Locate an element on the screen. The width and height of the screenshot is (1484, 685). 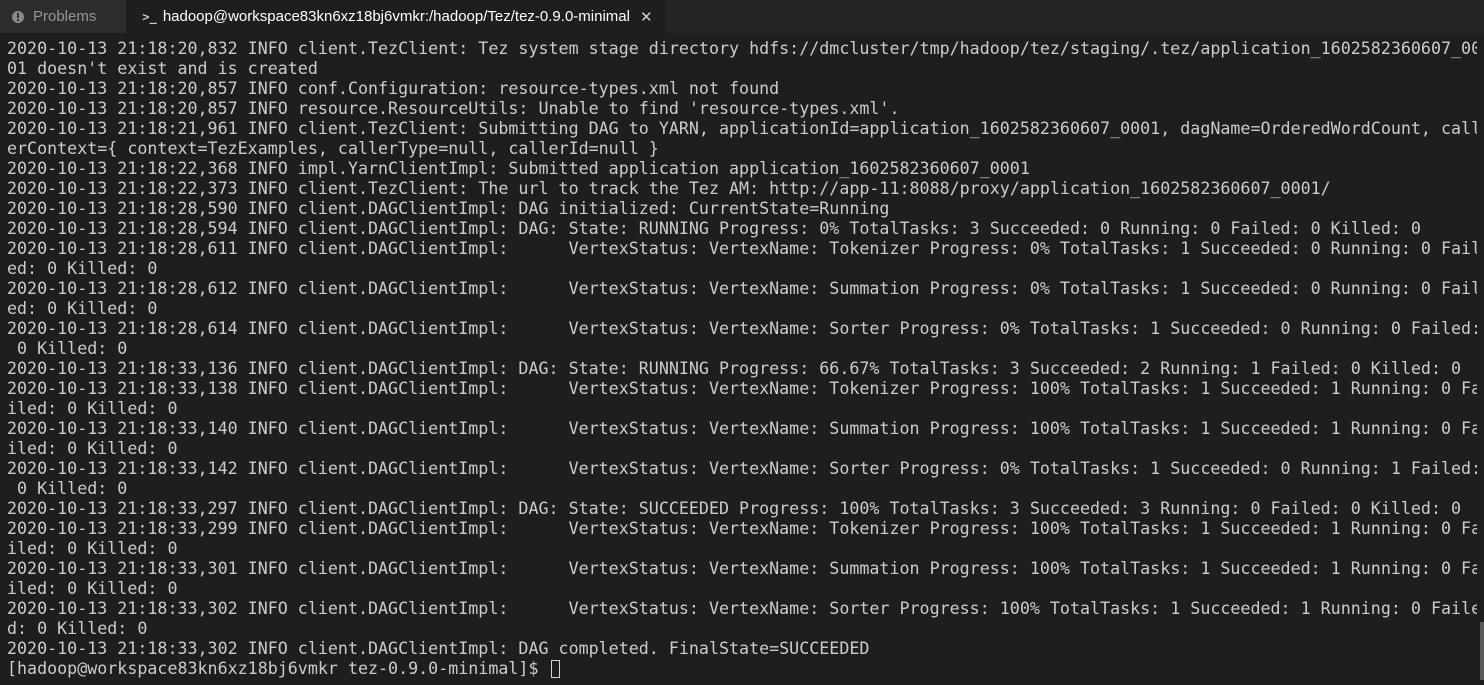
tab-problems: Problems is located at coordinates (63, 16).